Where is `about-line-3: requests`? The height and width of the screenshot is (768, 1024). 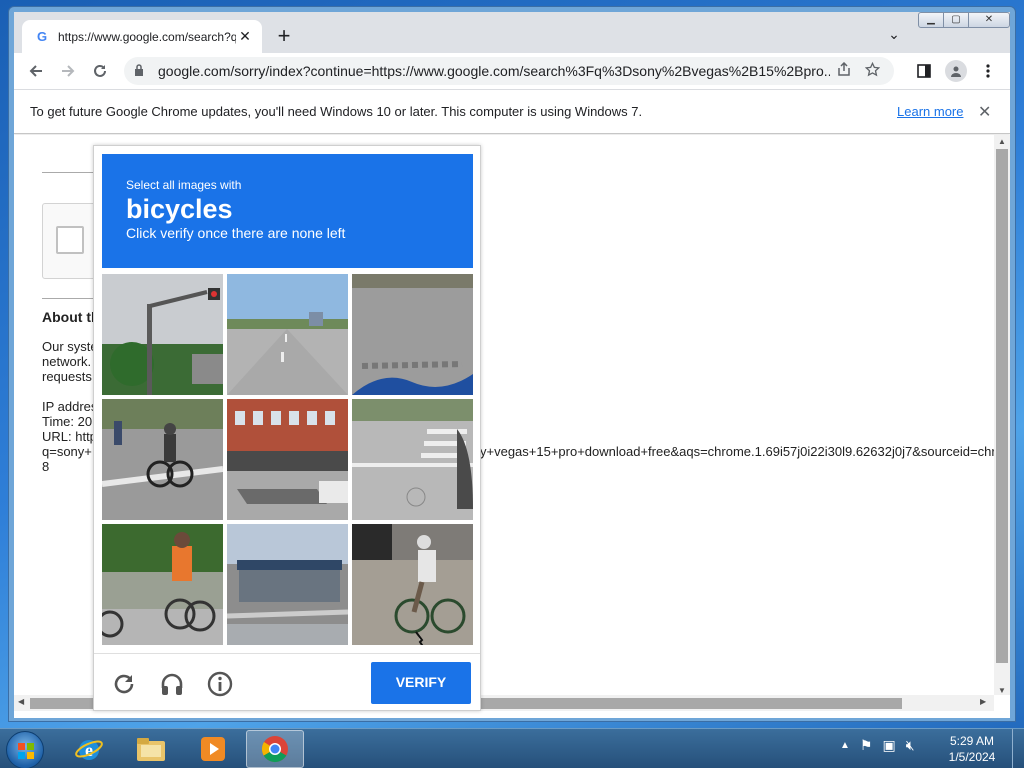 about-line-3: requests is located at coordinates (67, 376).